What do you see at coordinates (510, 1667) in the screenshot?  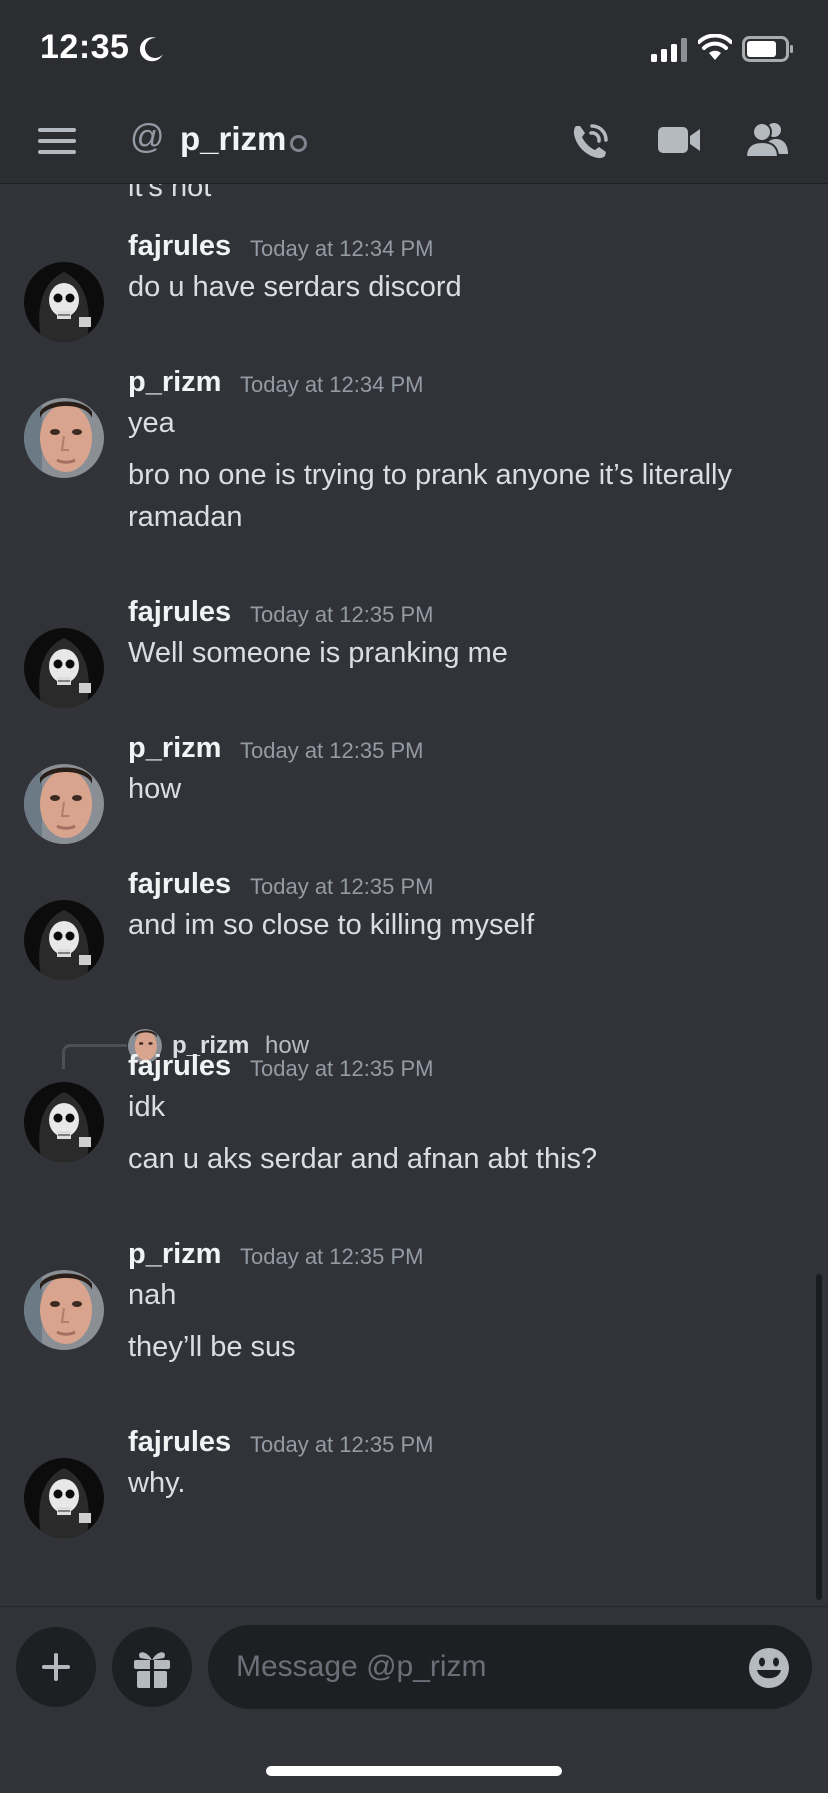 I see `message-input` at bounding box center [510, 1667].